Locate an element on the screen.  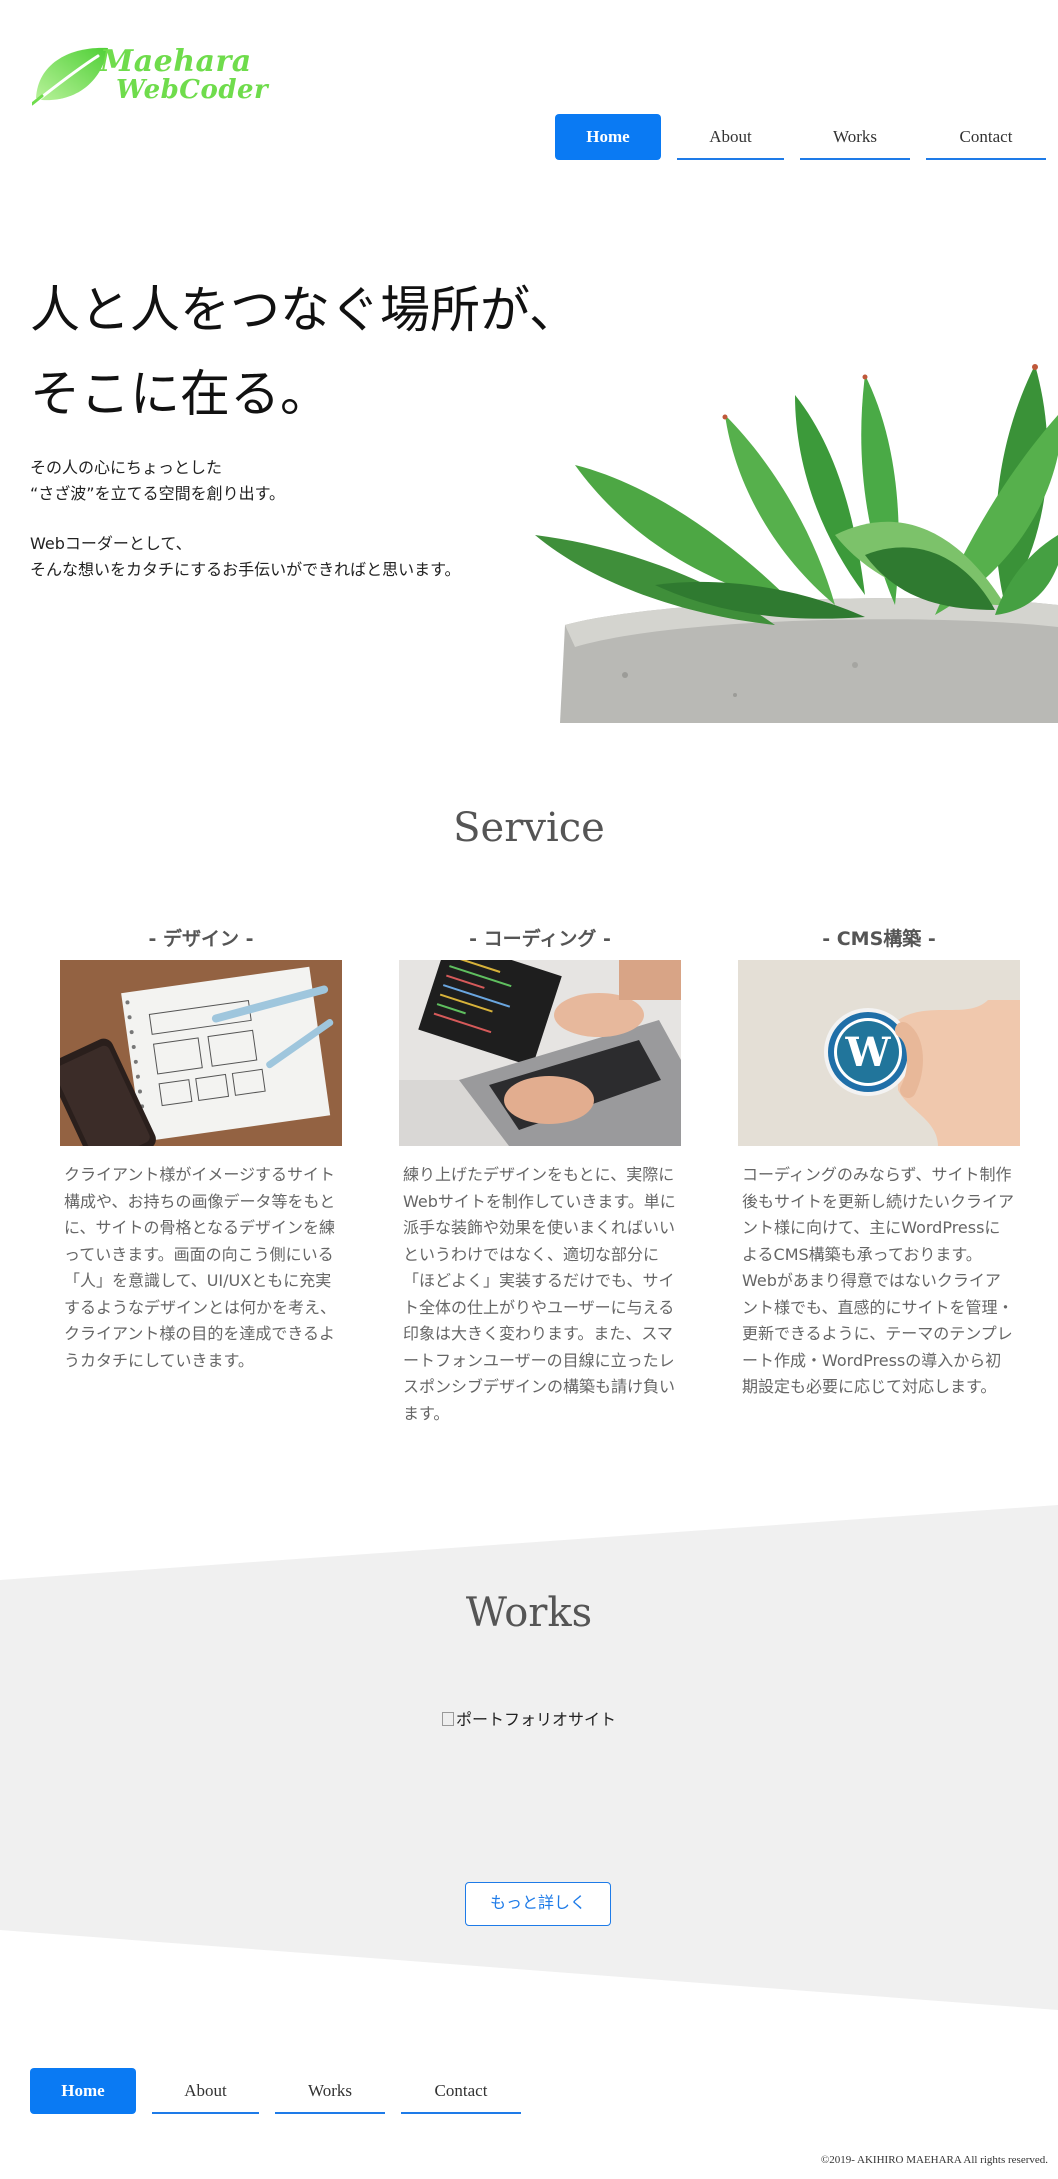
hero-plant-image is located at coordinates (796, 539).